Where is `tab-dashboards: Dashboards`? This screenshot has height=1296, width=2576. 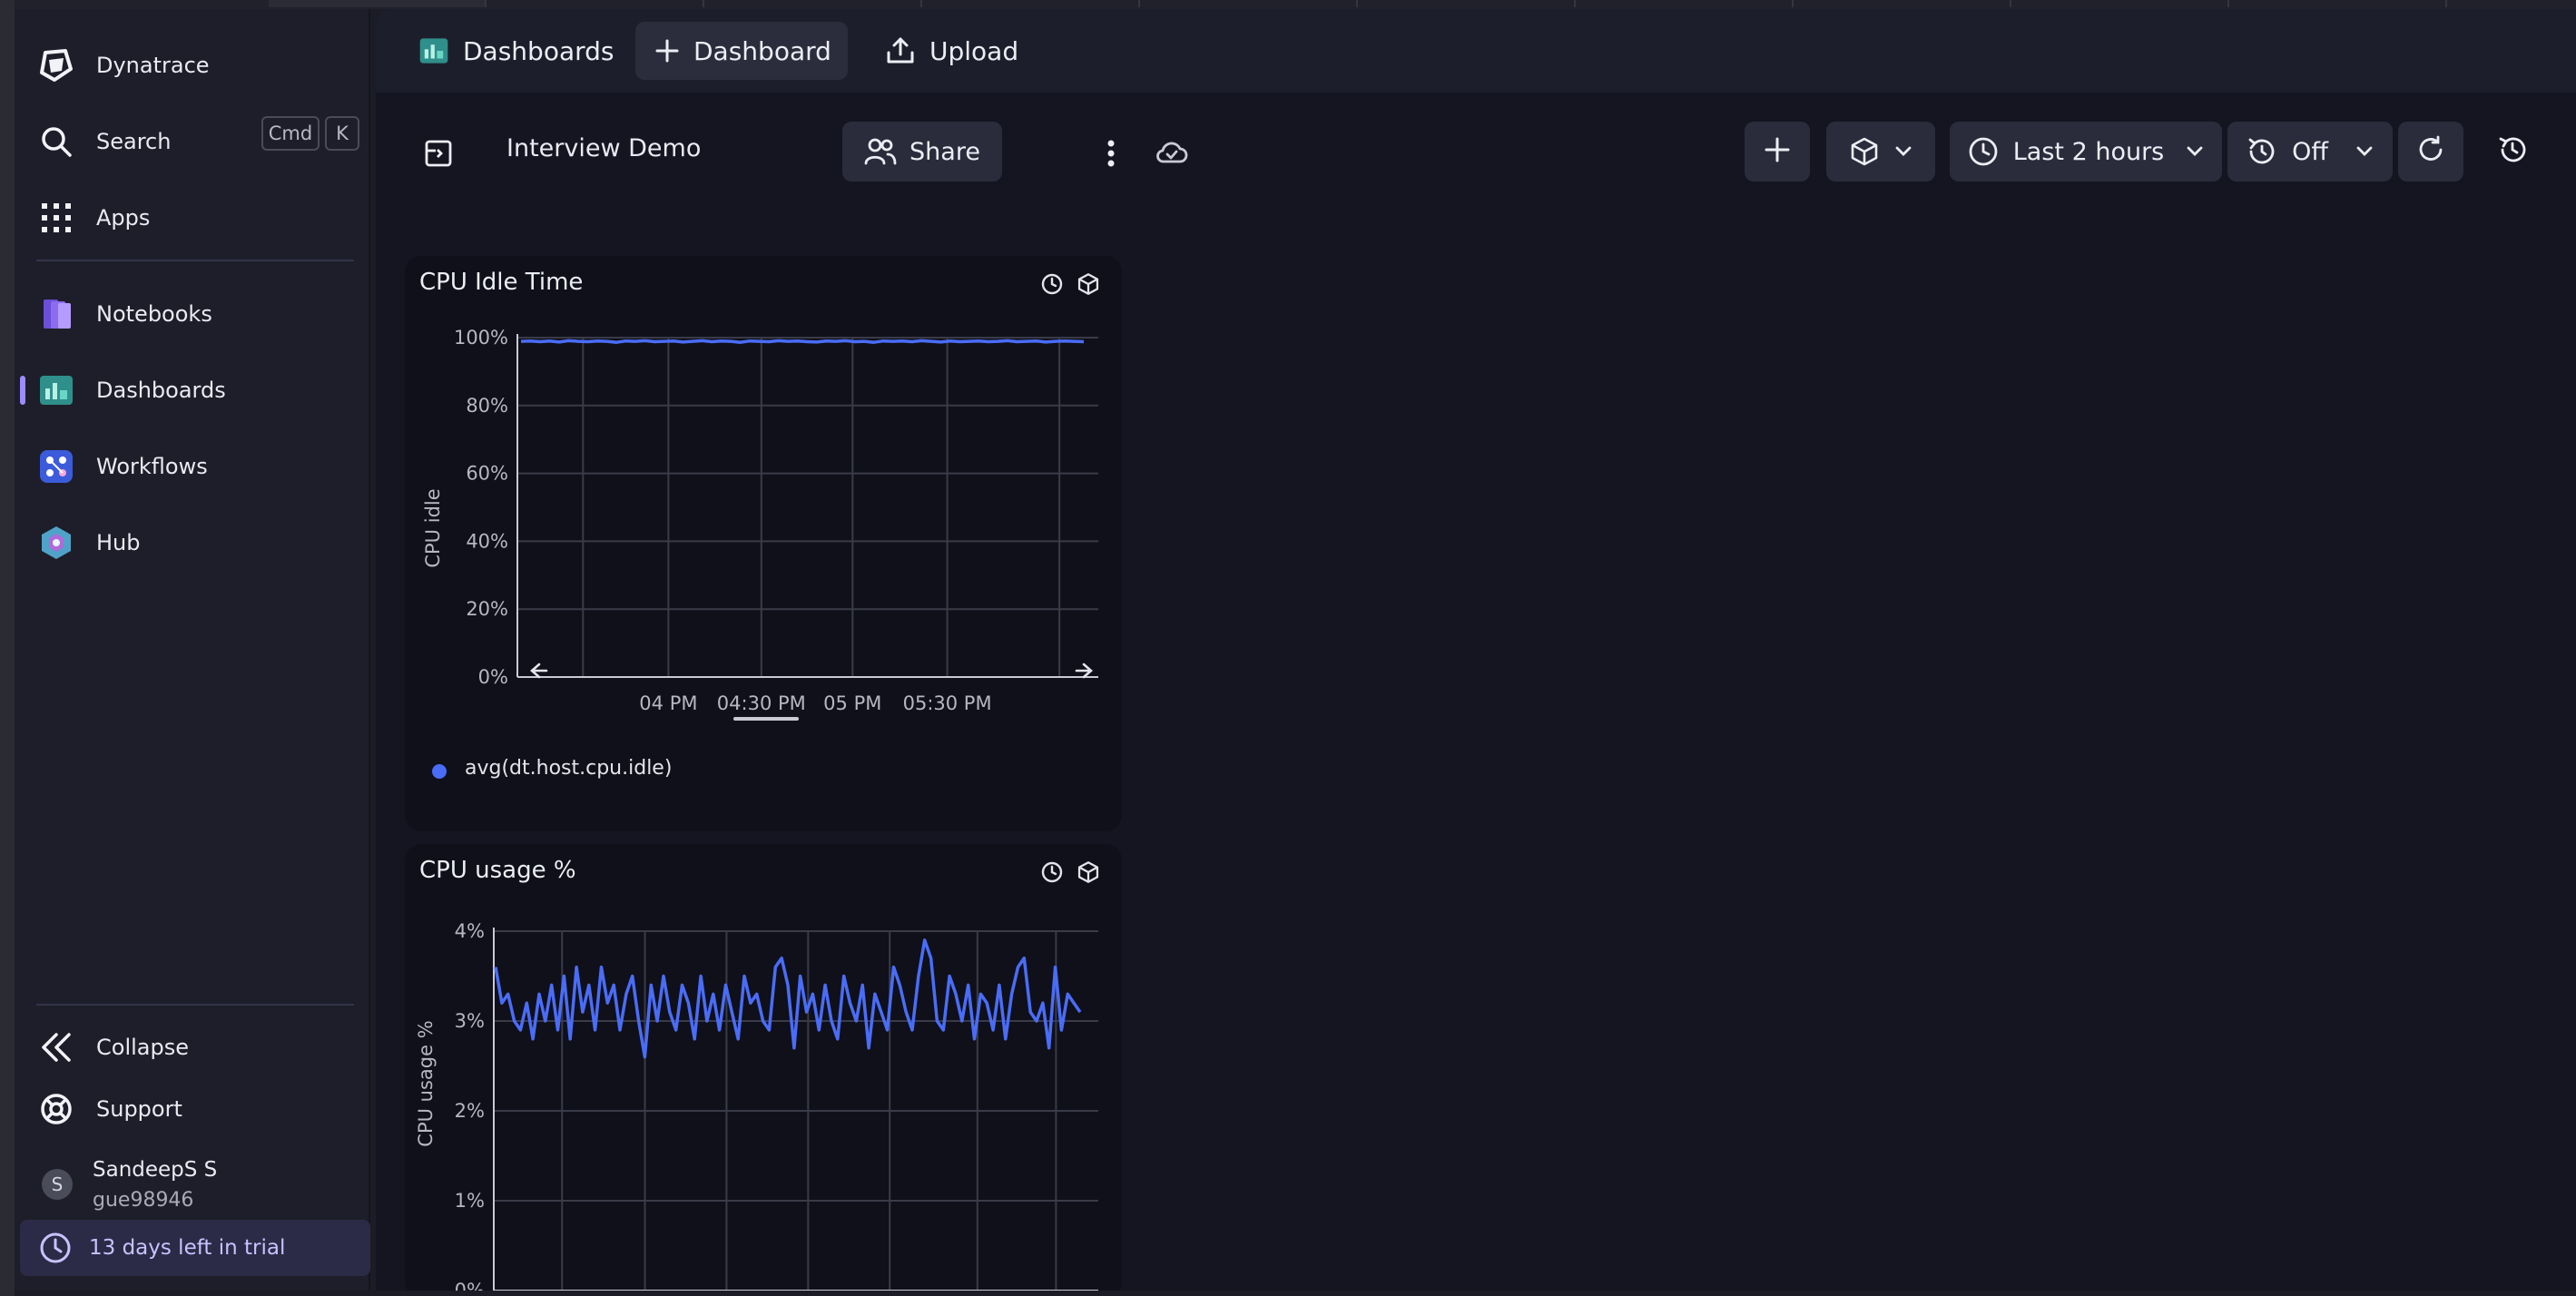
tab-dashboards: Dashboards is located at coordinates (516, 51).